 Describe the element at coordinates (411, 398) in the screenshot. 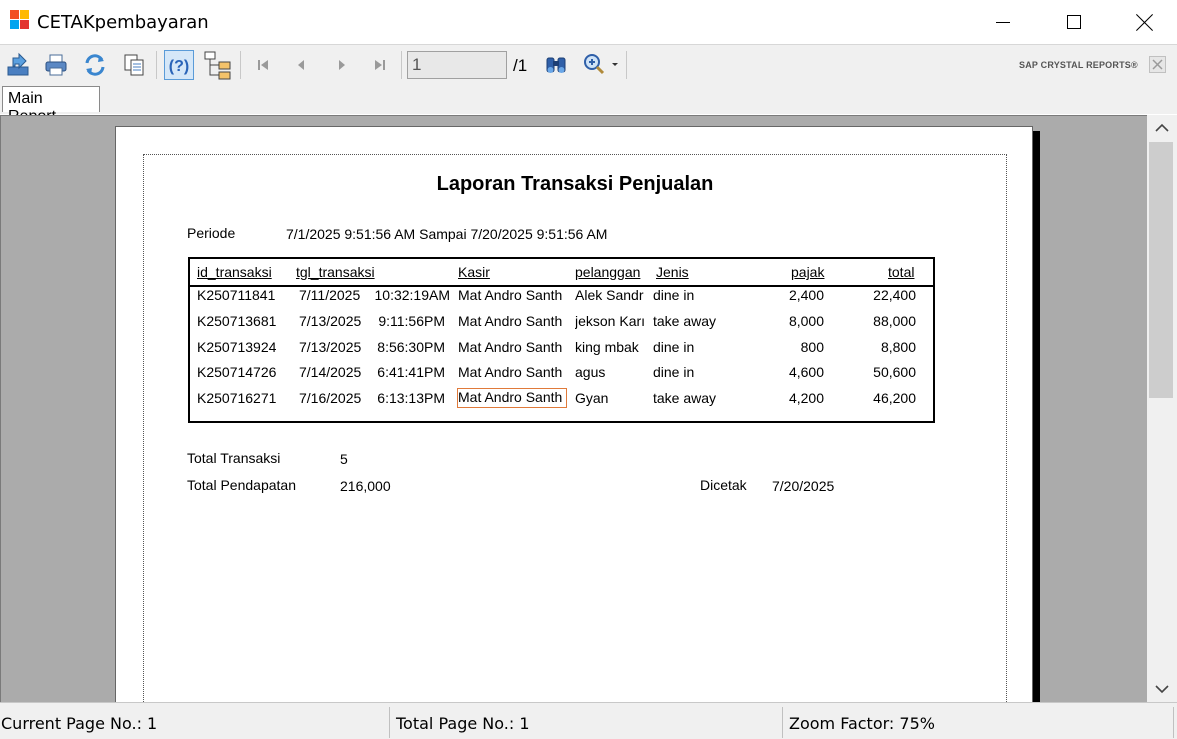

I see `cell-time: 6:13:13PM` at that location.